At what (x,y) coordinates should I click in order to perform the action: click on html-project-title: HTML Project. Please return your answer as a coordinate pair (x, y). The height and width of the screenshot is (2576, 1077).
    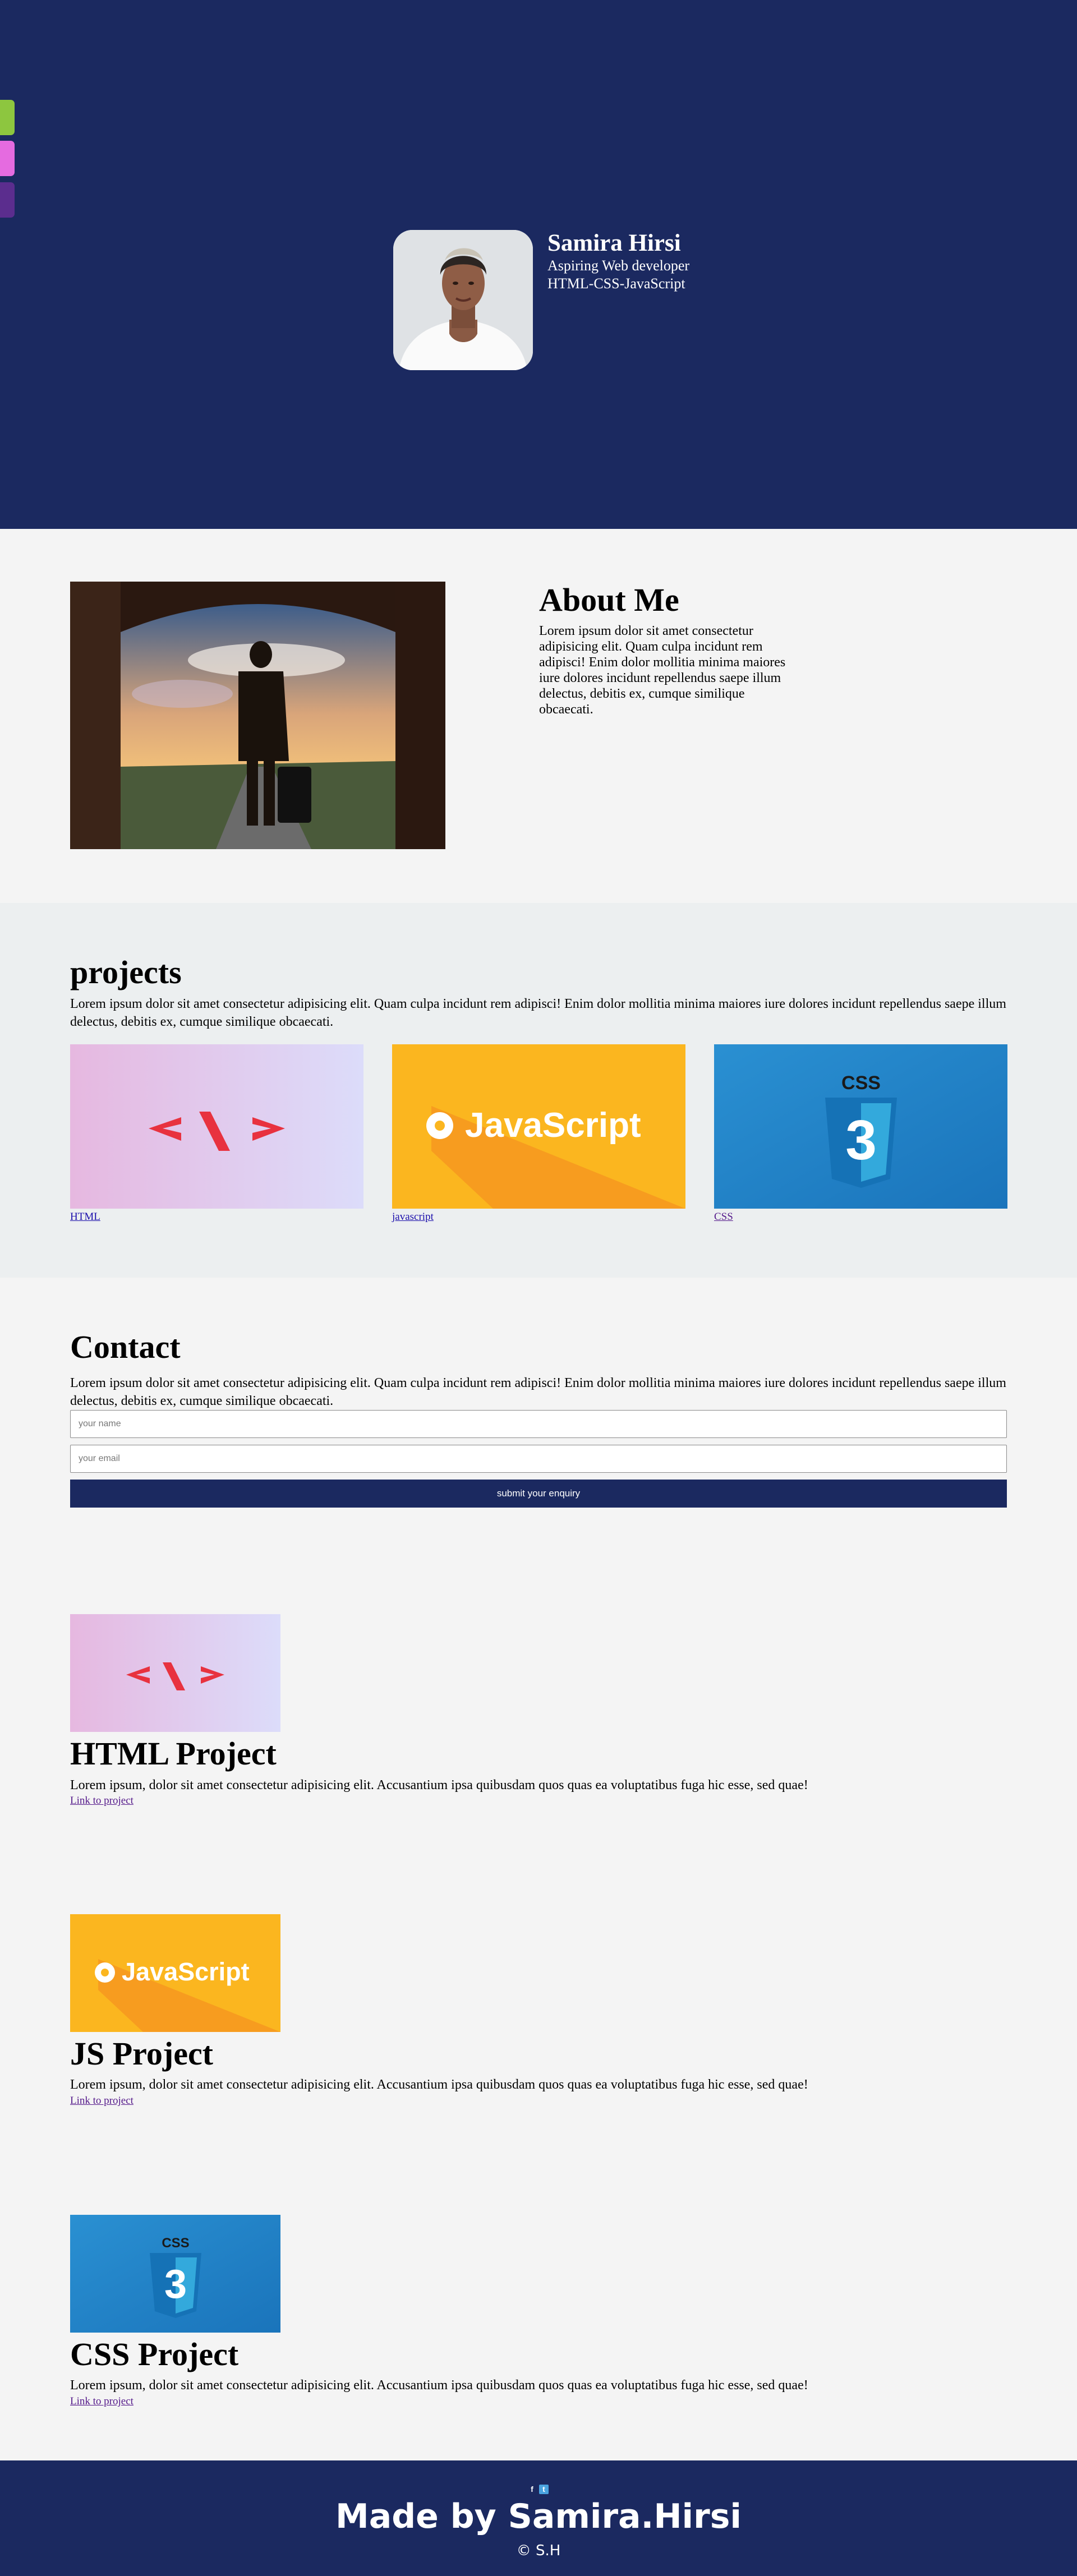
    Looking at the image, I should click on (173, 1753).